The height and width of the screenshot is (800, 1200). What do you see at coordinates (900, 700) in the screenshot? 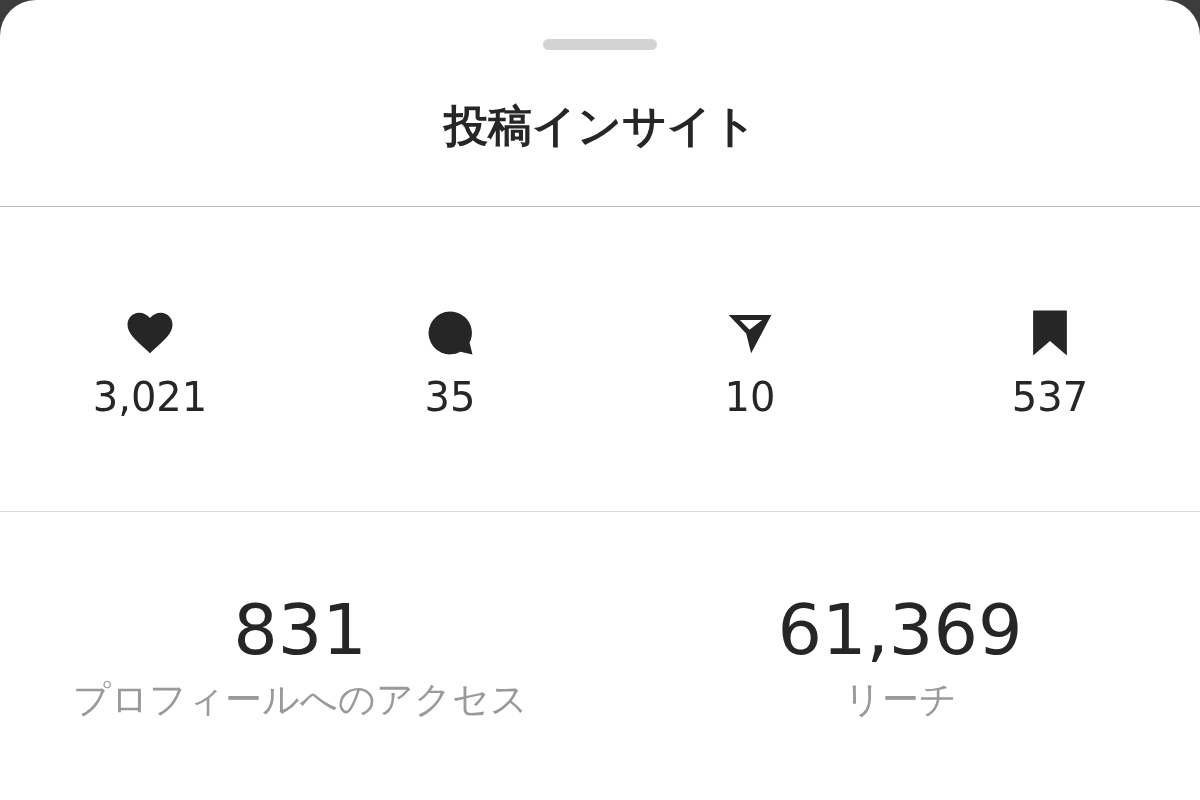
I see `metric-label: リーチ` at bounding box center [900, 700].